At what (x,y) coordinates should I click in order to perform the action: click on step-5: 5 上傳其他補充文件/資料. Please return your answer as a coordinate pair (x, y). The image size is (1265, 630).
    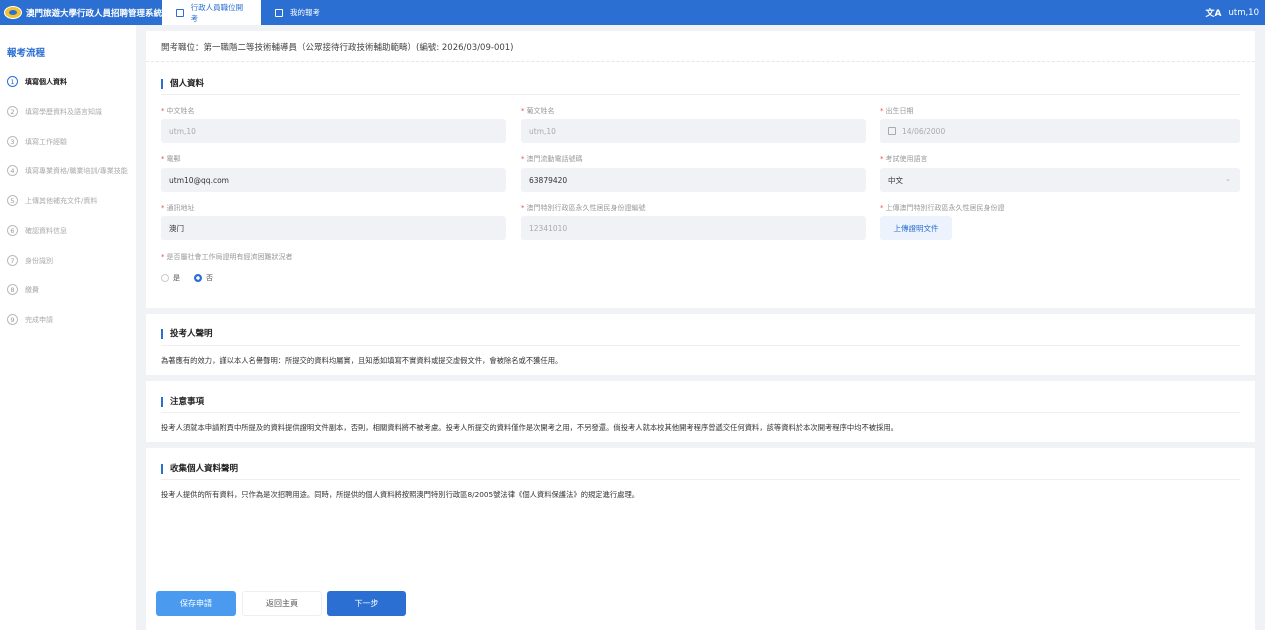
    Looking at the image, I should click on (69, 200).